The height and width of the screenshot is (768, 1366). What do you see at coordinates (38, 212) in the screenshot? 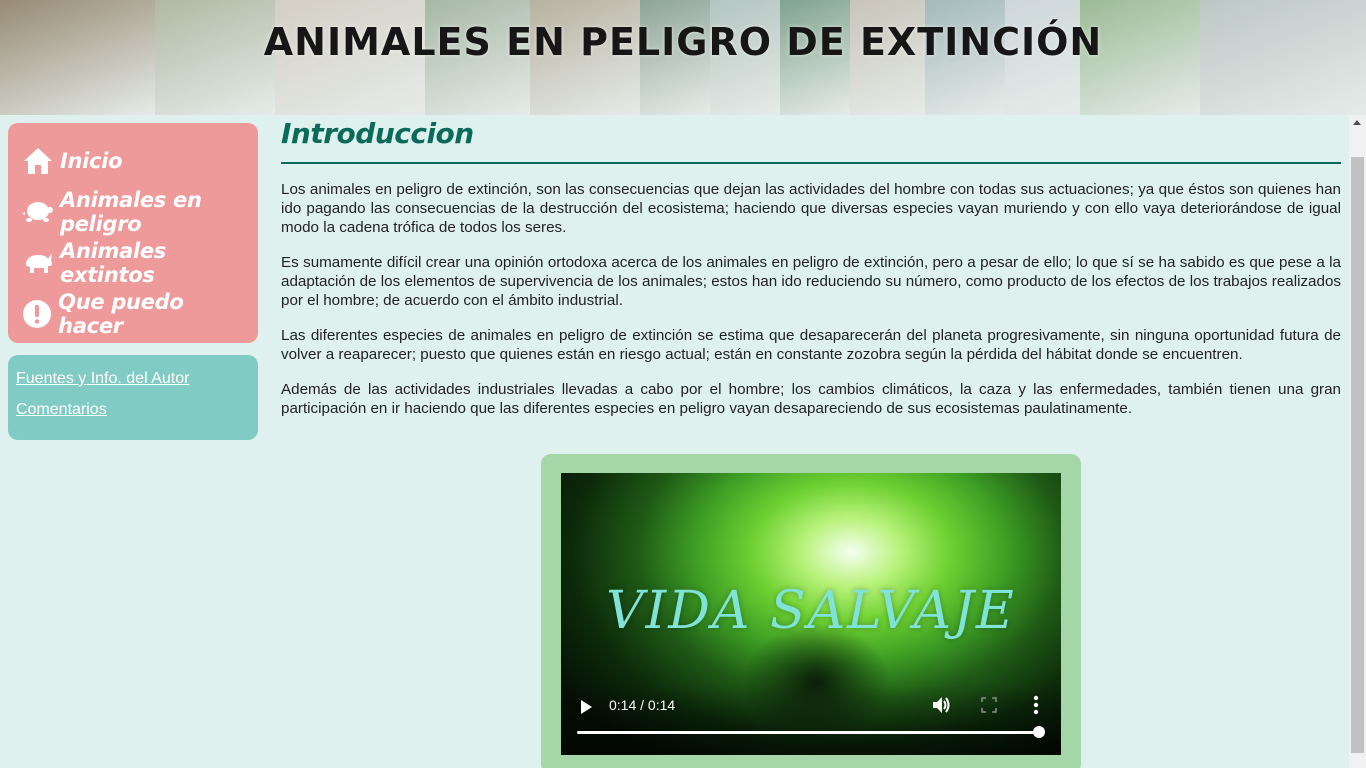
I see `turtle-icon` at bounding box center [38, 212].